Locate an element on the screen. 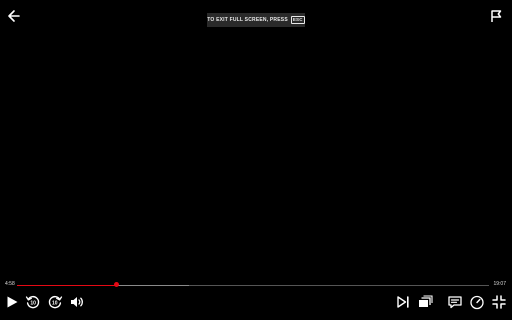  exit-hint-text: TO EXIT FULL SCREEN, PRESS is located at coordinates (247, 20).